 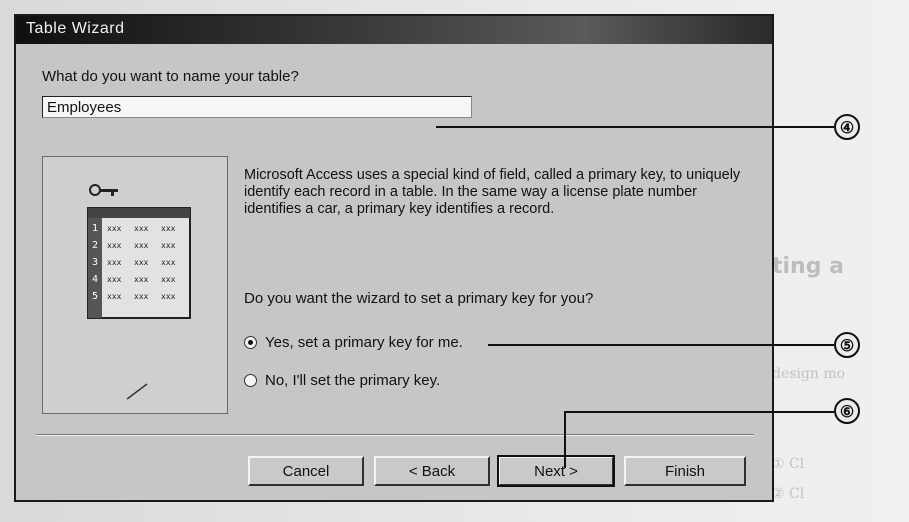 I want to click on option-no-set-primary-key: No, I'll set the primary key., so click(x=342, y=380).